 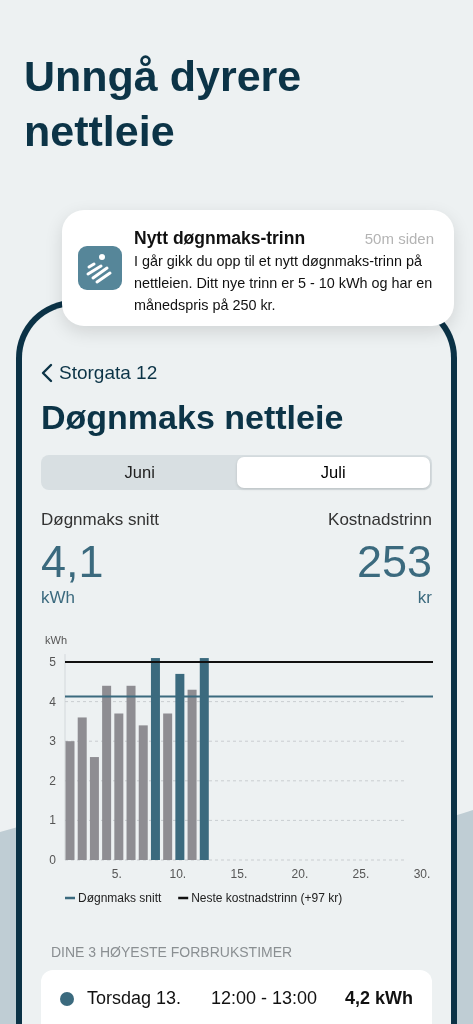 I want to click on notification-body: I går gikk du opp til et nytt døgnmaks-trinn på nettleien. Ditt nye trinn er 5 - 10 kWh og har en månedspris på 250 kr., so click(x=284, y=283).